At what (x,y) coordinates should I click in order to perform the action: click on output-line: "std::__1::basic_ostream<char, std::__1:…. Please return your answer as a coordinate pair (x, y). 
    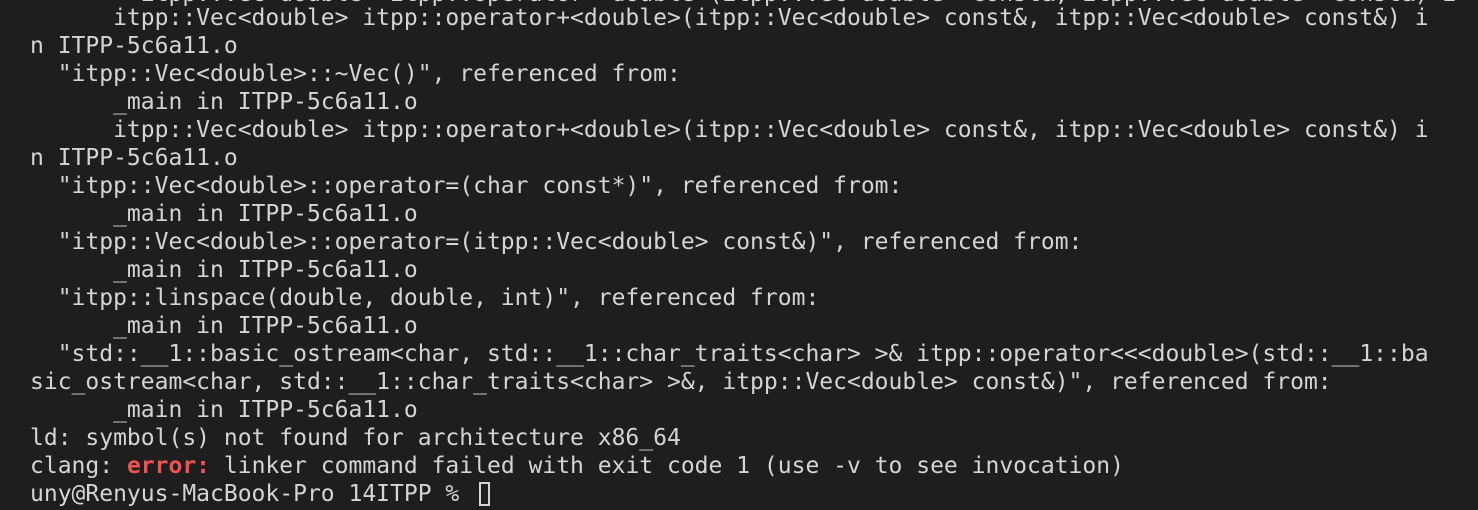
    Looking at the image, I should click on (729, 354).